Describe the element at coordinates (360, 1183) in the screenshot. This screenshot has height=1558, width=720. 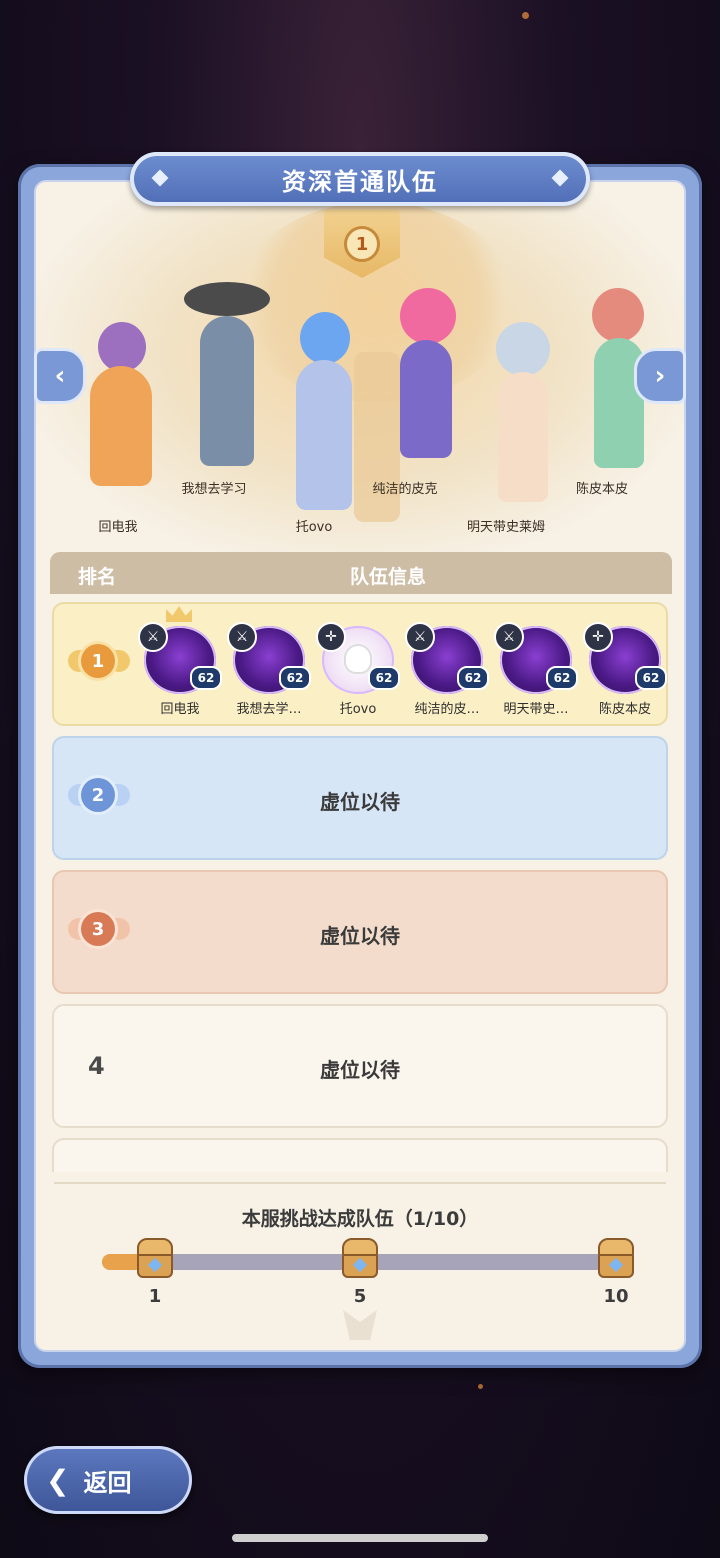
I see `divider` at that location.